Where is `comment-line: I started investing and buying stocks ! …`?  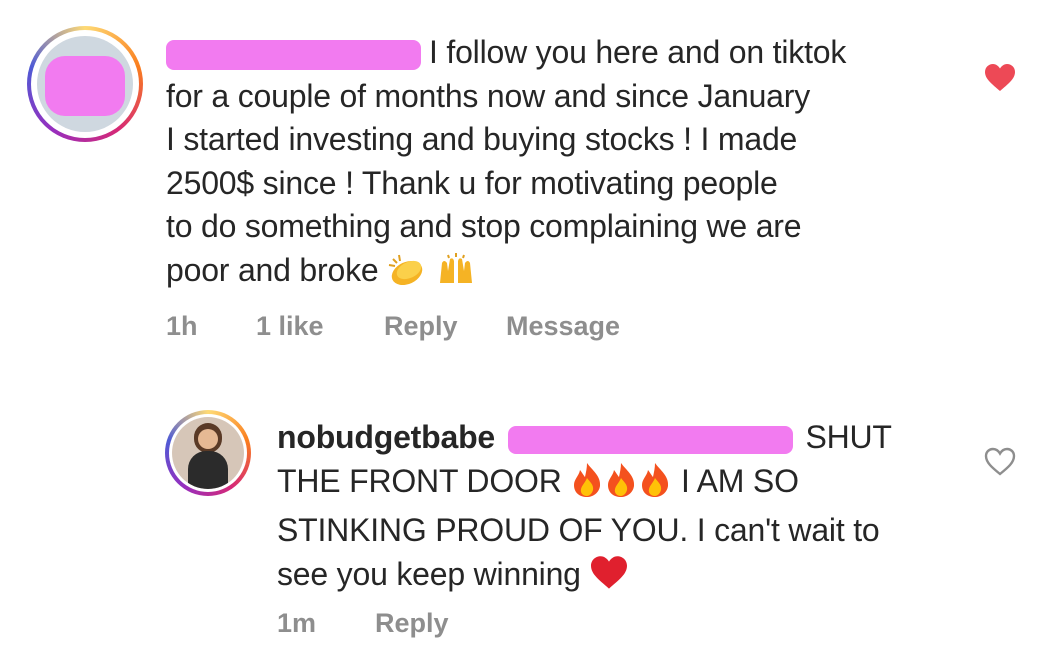 comment-line: I started investing and buying stocks ! … is located at coordinates (482, 139).